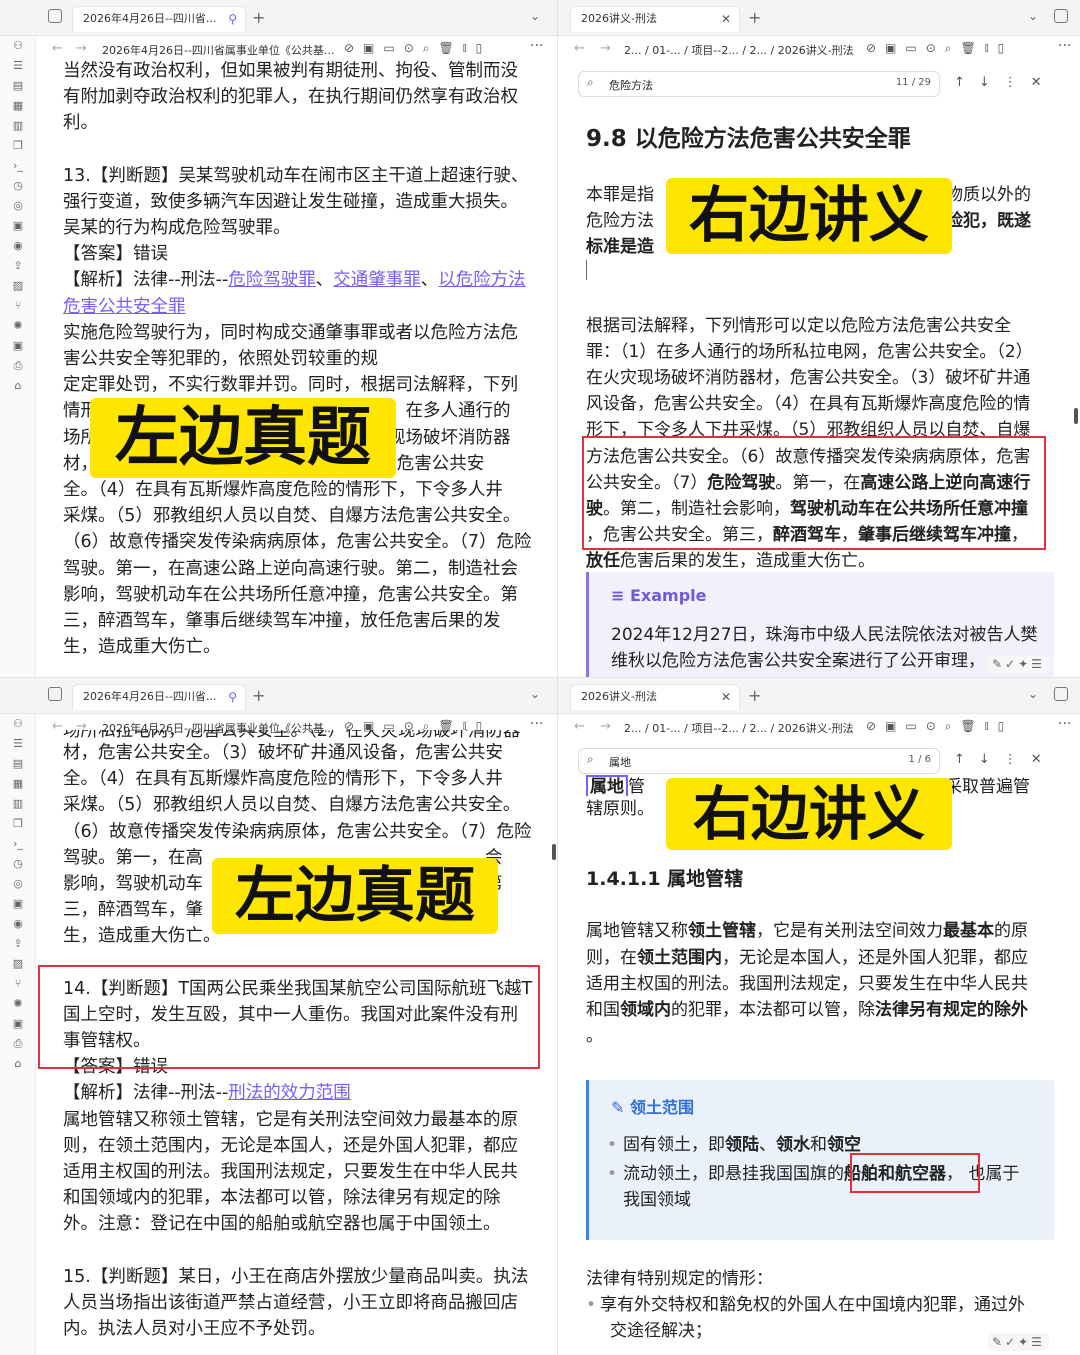 The image size is (1080, 1355). Describe the element at coordinates (798, 325) in the screenshot. I see `text-line: 根据司法解释，下列情形可以定以危险方法危害公共安全` at that location.